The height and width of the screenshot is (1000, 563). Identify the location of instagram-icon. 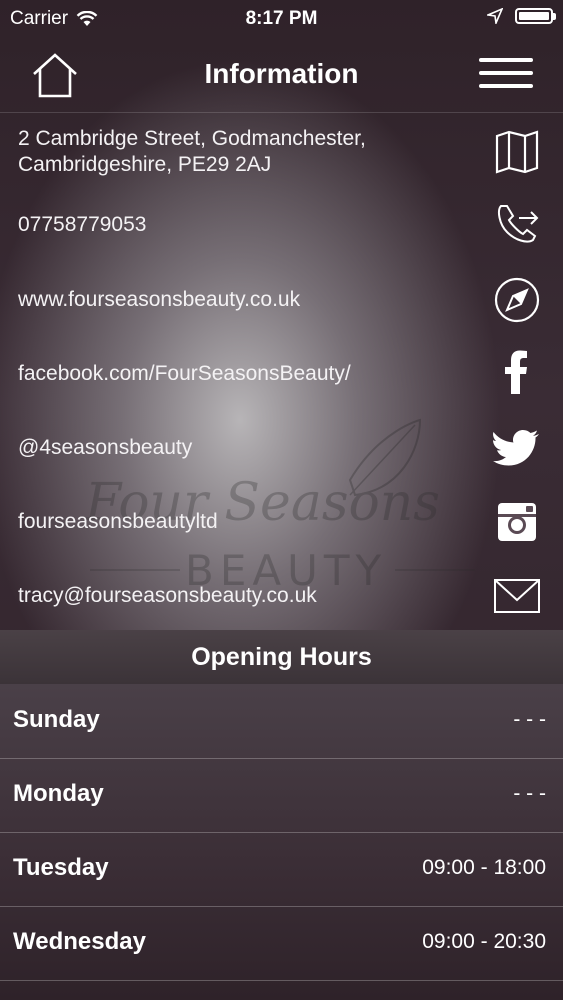
(517, 522).